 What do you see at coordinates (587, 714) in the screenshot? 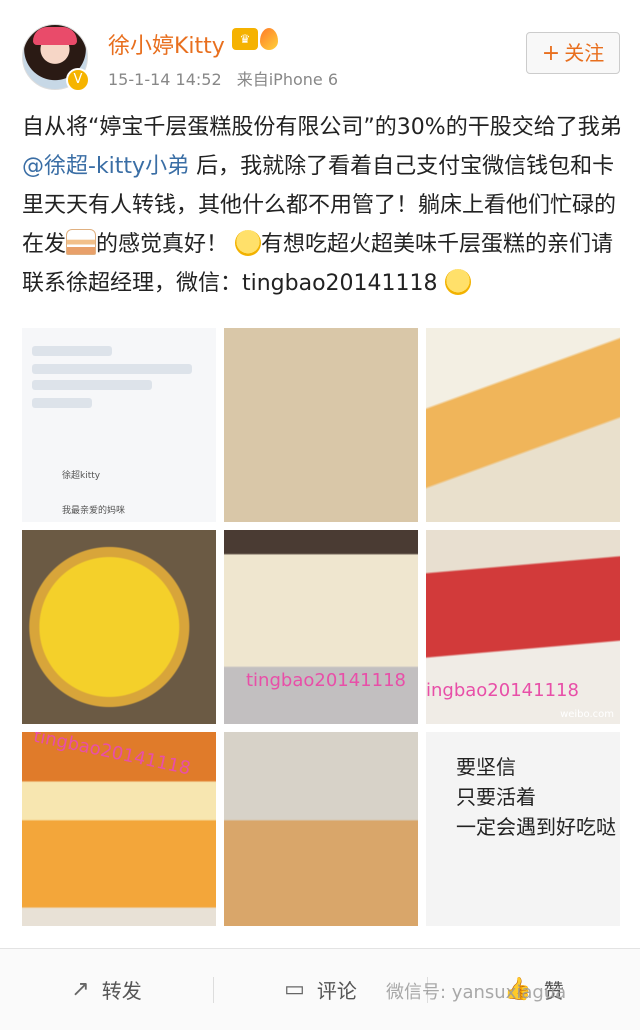
I see `weibo-mark: weibo.com` at bounding box center [587, 714].